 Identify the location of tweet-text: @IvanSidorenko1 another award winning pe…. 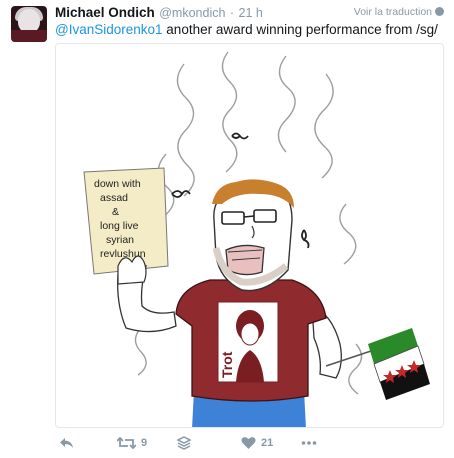
(246, 29).